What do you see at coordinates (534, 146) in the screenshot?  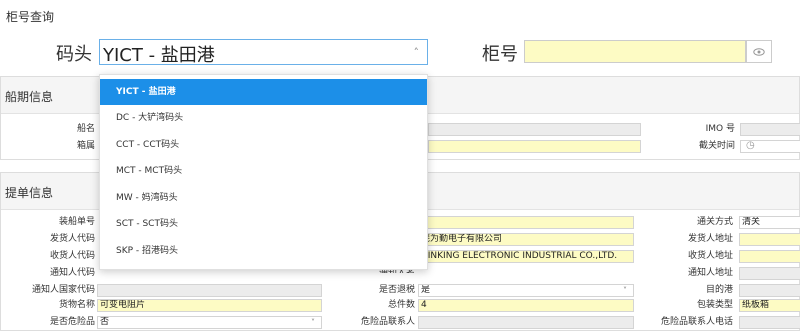 I see `cabinet-owner-field` at bounding box center [534, 146].